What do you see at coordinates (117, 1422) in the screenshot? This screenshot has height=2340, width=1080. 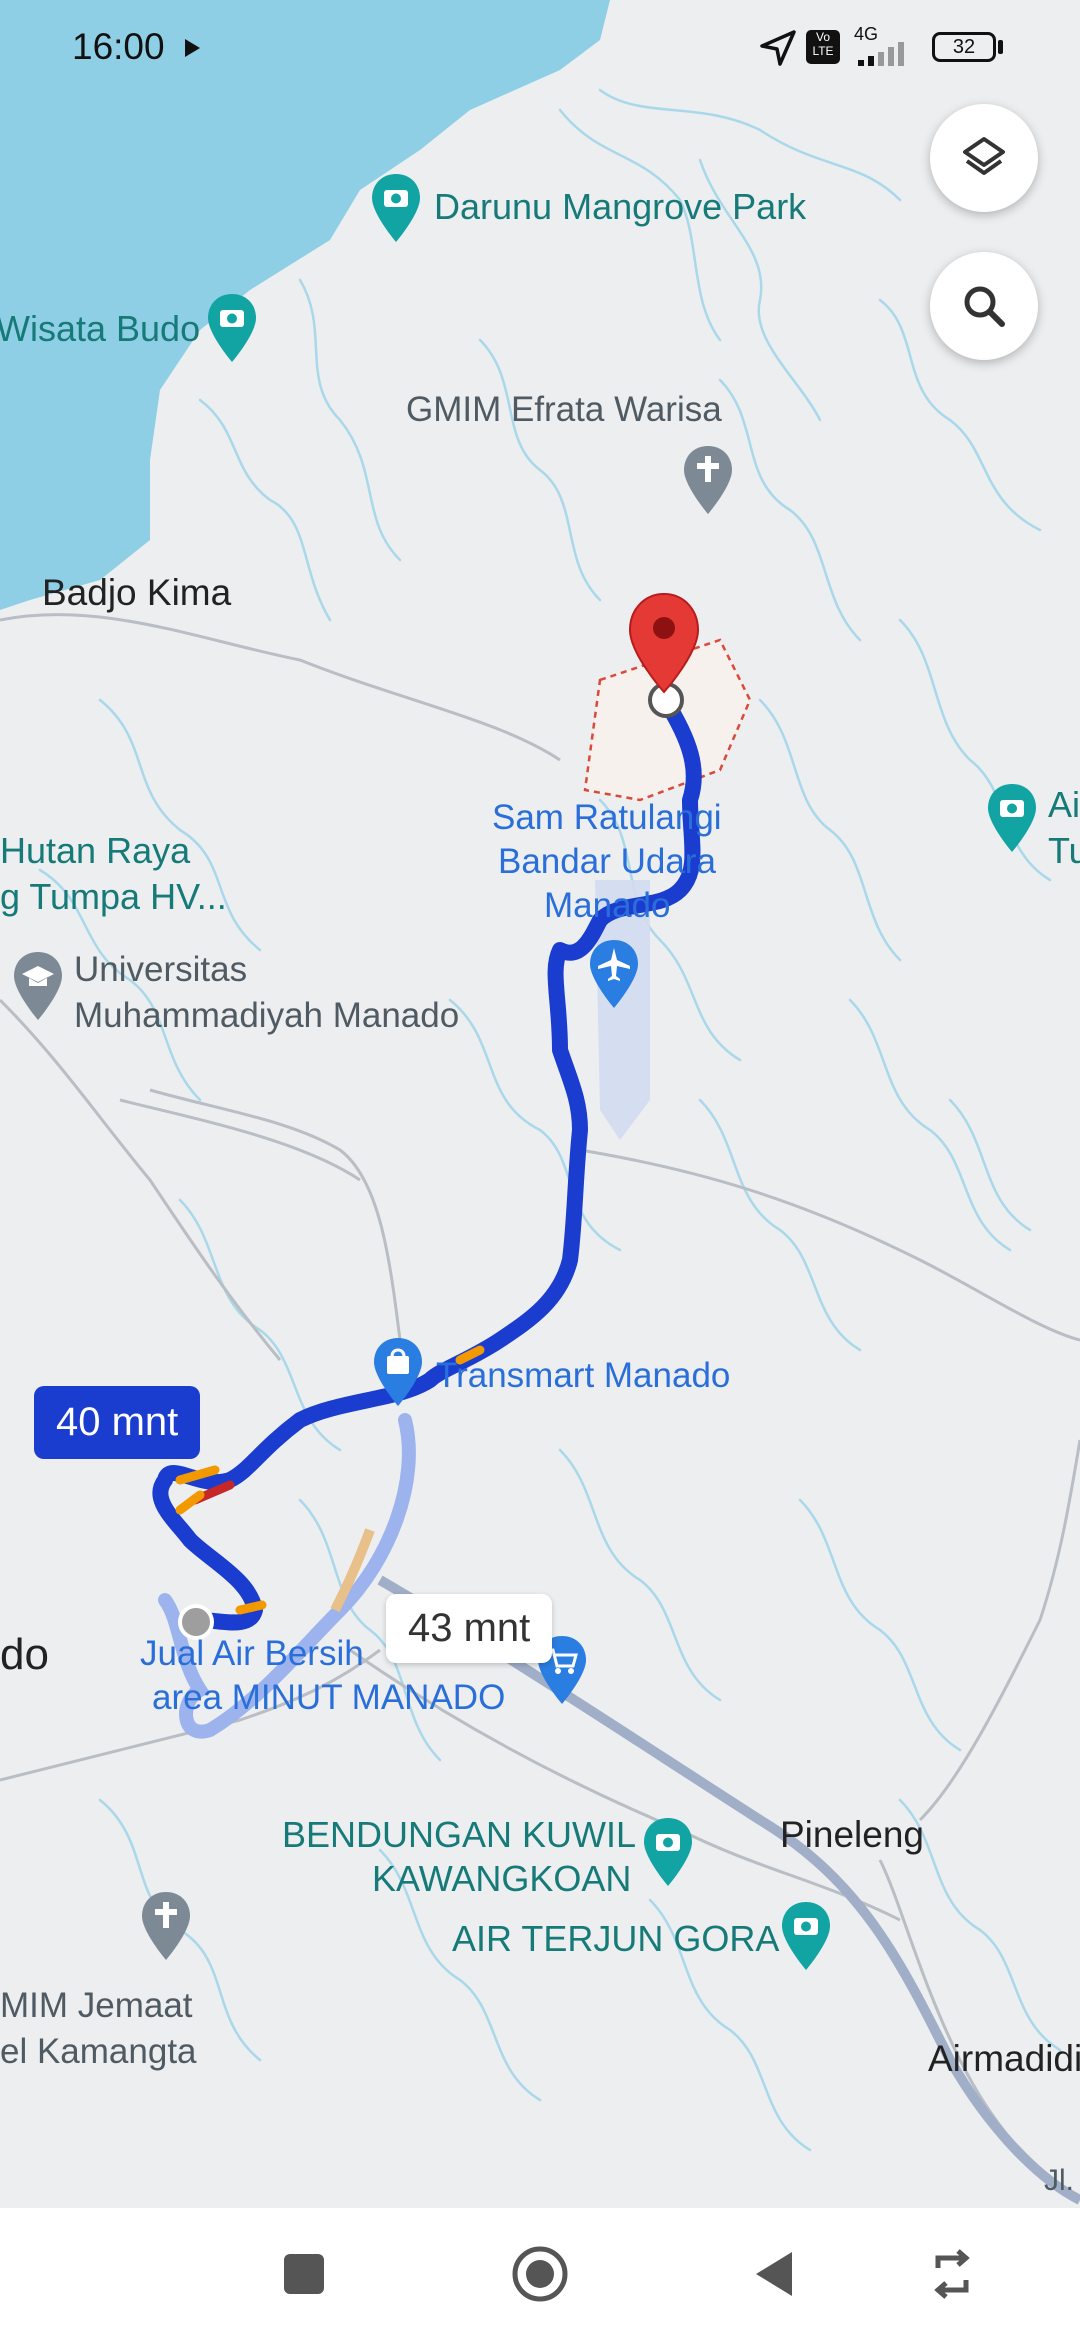 I see `route-primary-time-badge: 40 mnt` at bounding box center [117, 1422].